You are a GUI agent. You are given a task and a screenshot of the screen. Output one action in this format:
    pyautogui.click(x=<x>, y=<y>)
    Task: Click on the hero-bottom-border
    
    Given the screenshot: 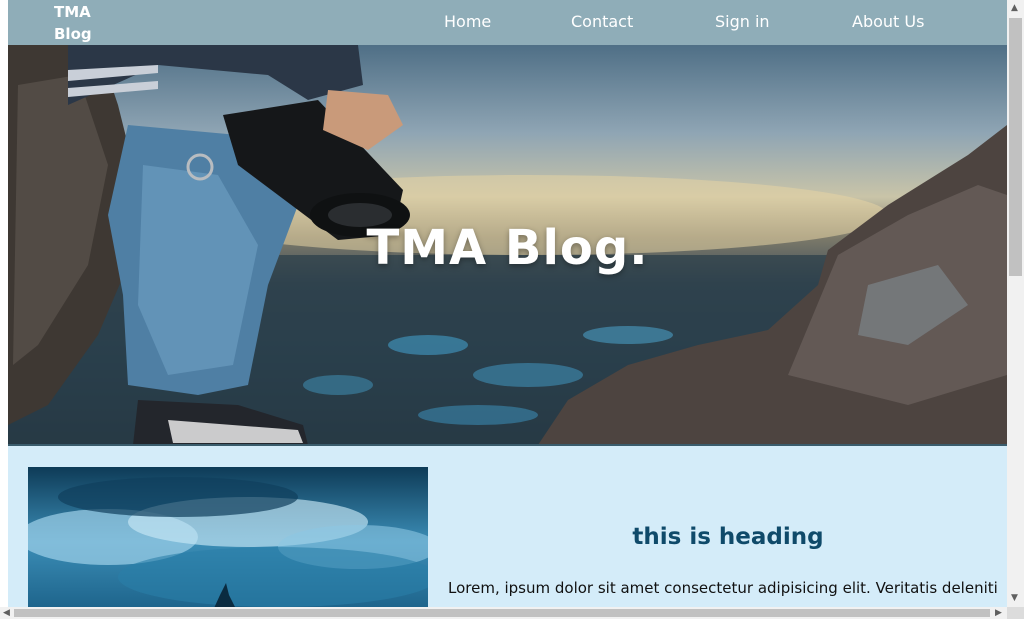 What is the action you would take?
    pyautogui.click(x=507, y=445)
    